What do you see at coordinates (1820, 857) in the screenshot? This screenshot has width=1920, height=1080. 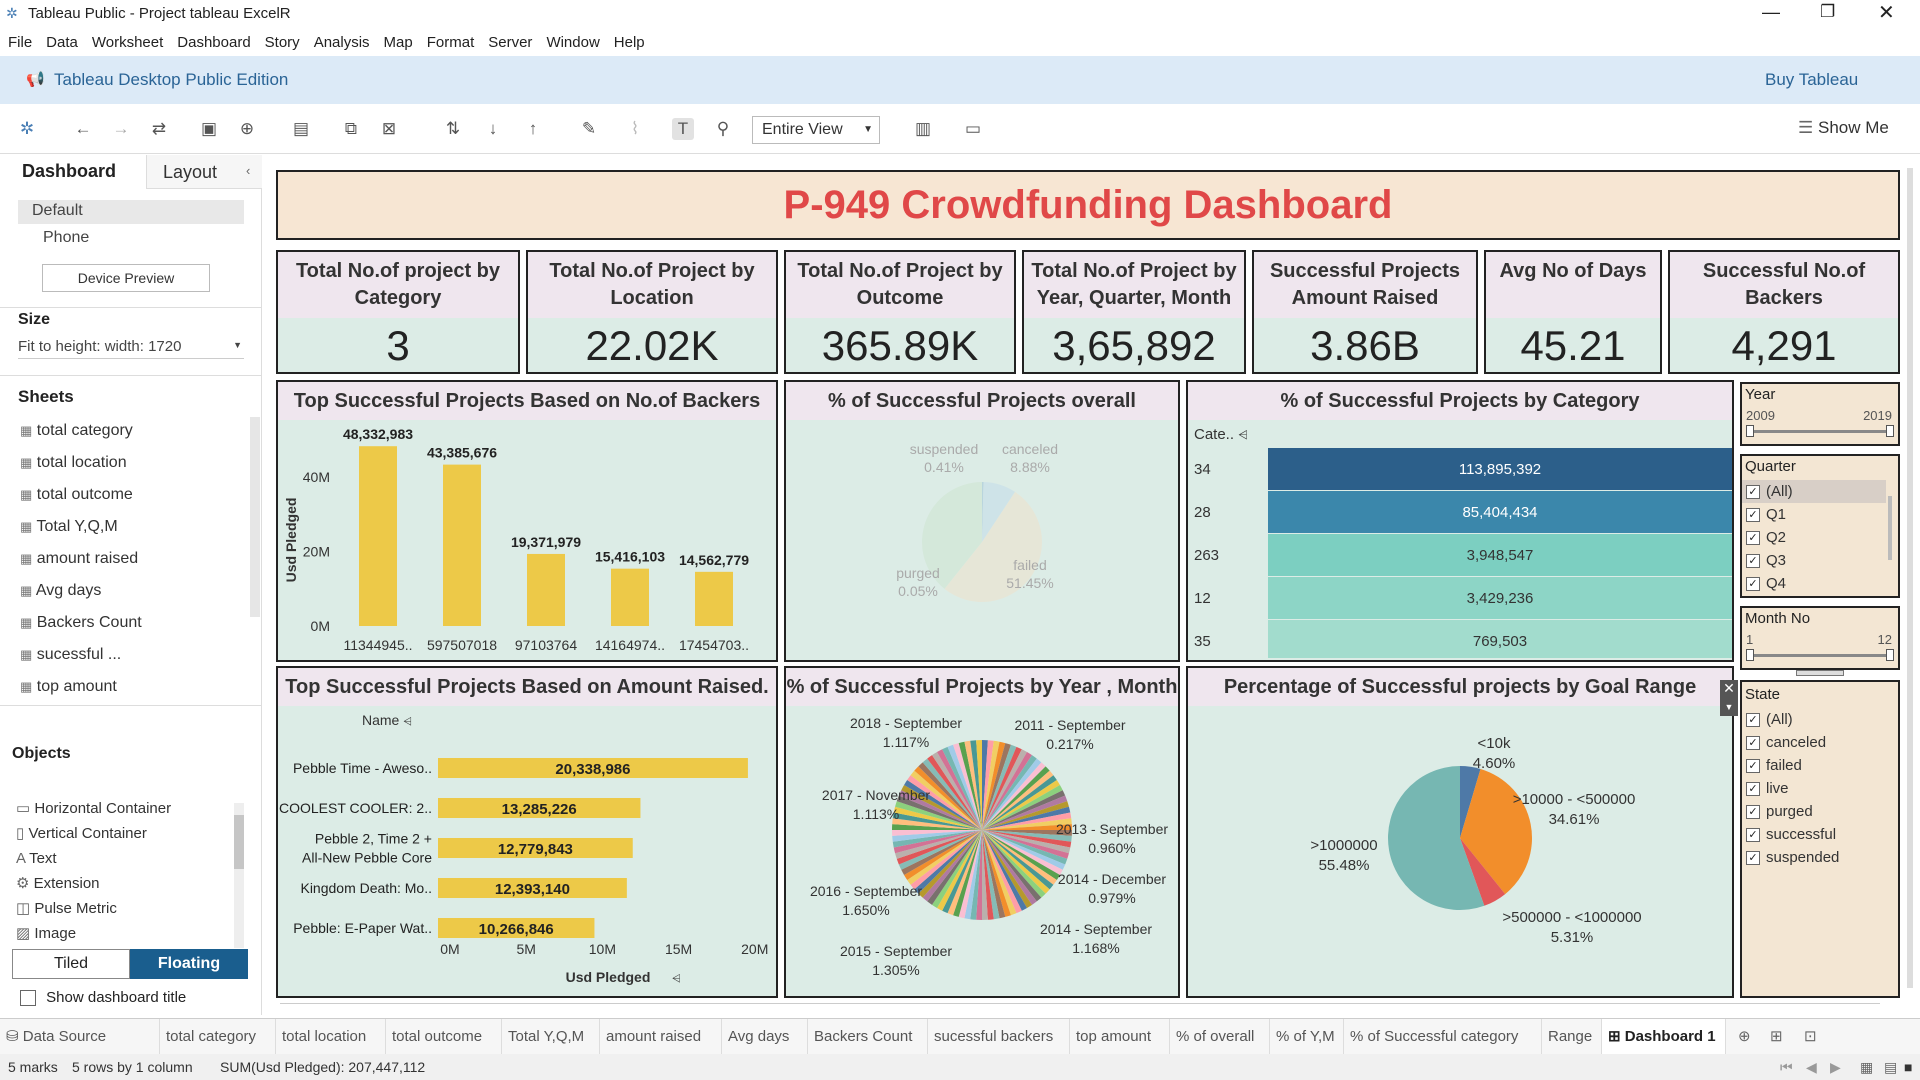 I see `filter-option: ✓ suspended` at bounding box center [1820, 857].